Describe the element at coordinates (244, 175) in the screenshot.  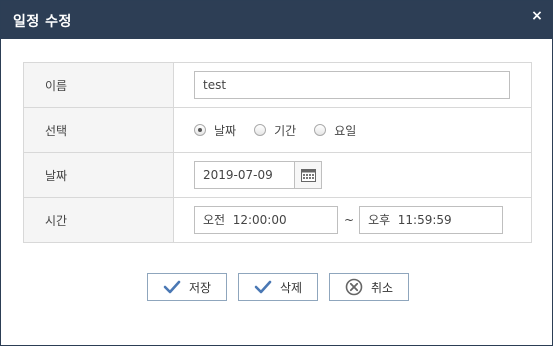
I see `date-input: 2019-07-09` at that location.